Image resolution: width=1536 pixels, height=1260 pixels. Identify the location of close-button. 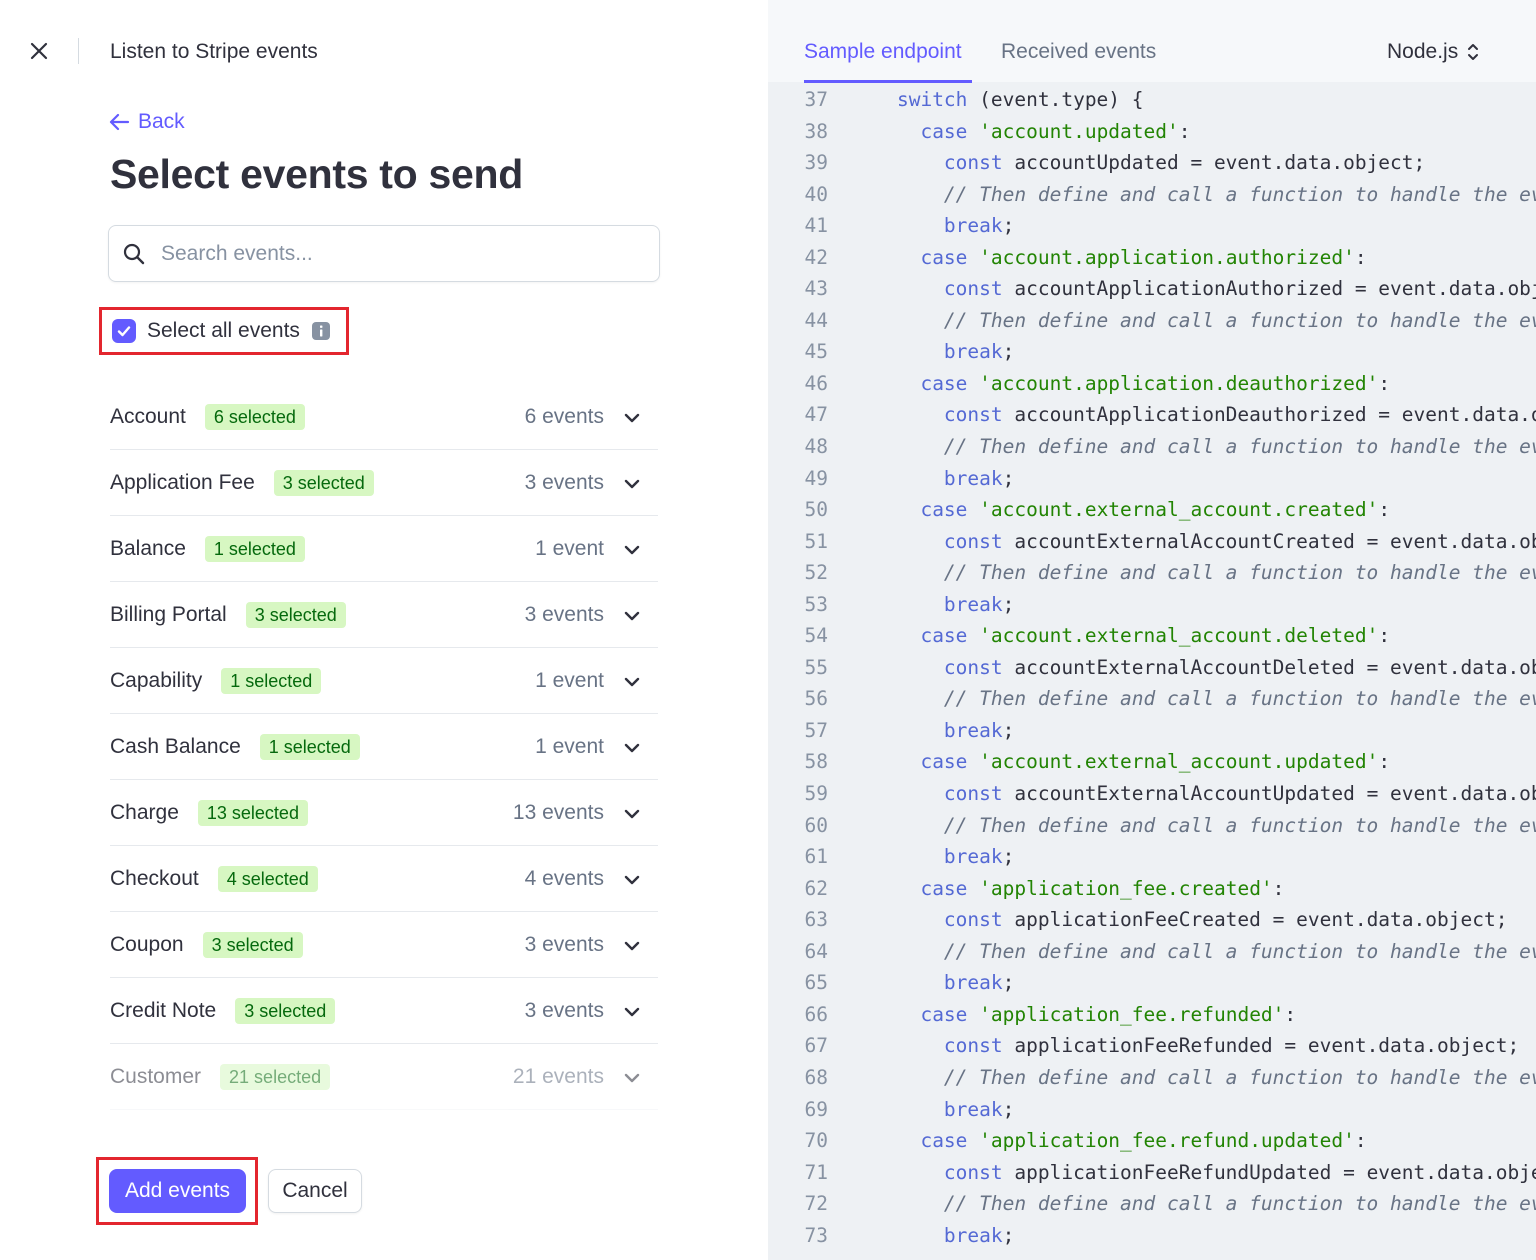
(39, 51).